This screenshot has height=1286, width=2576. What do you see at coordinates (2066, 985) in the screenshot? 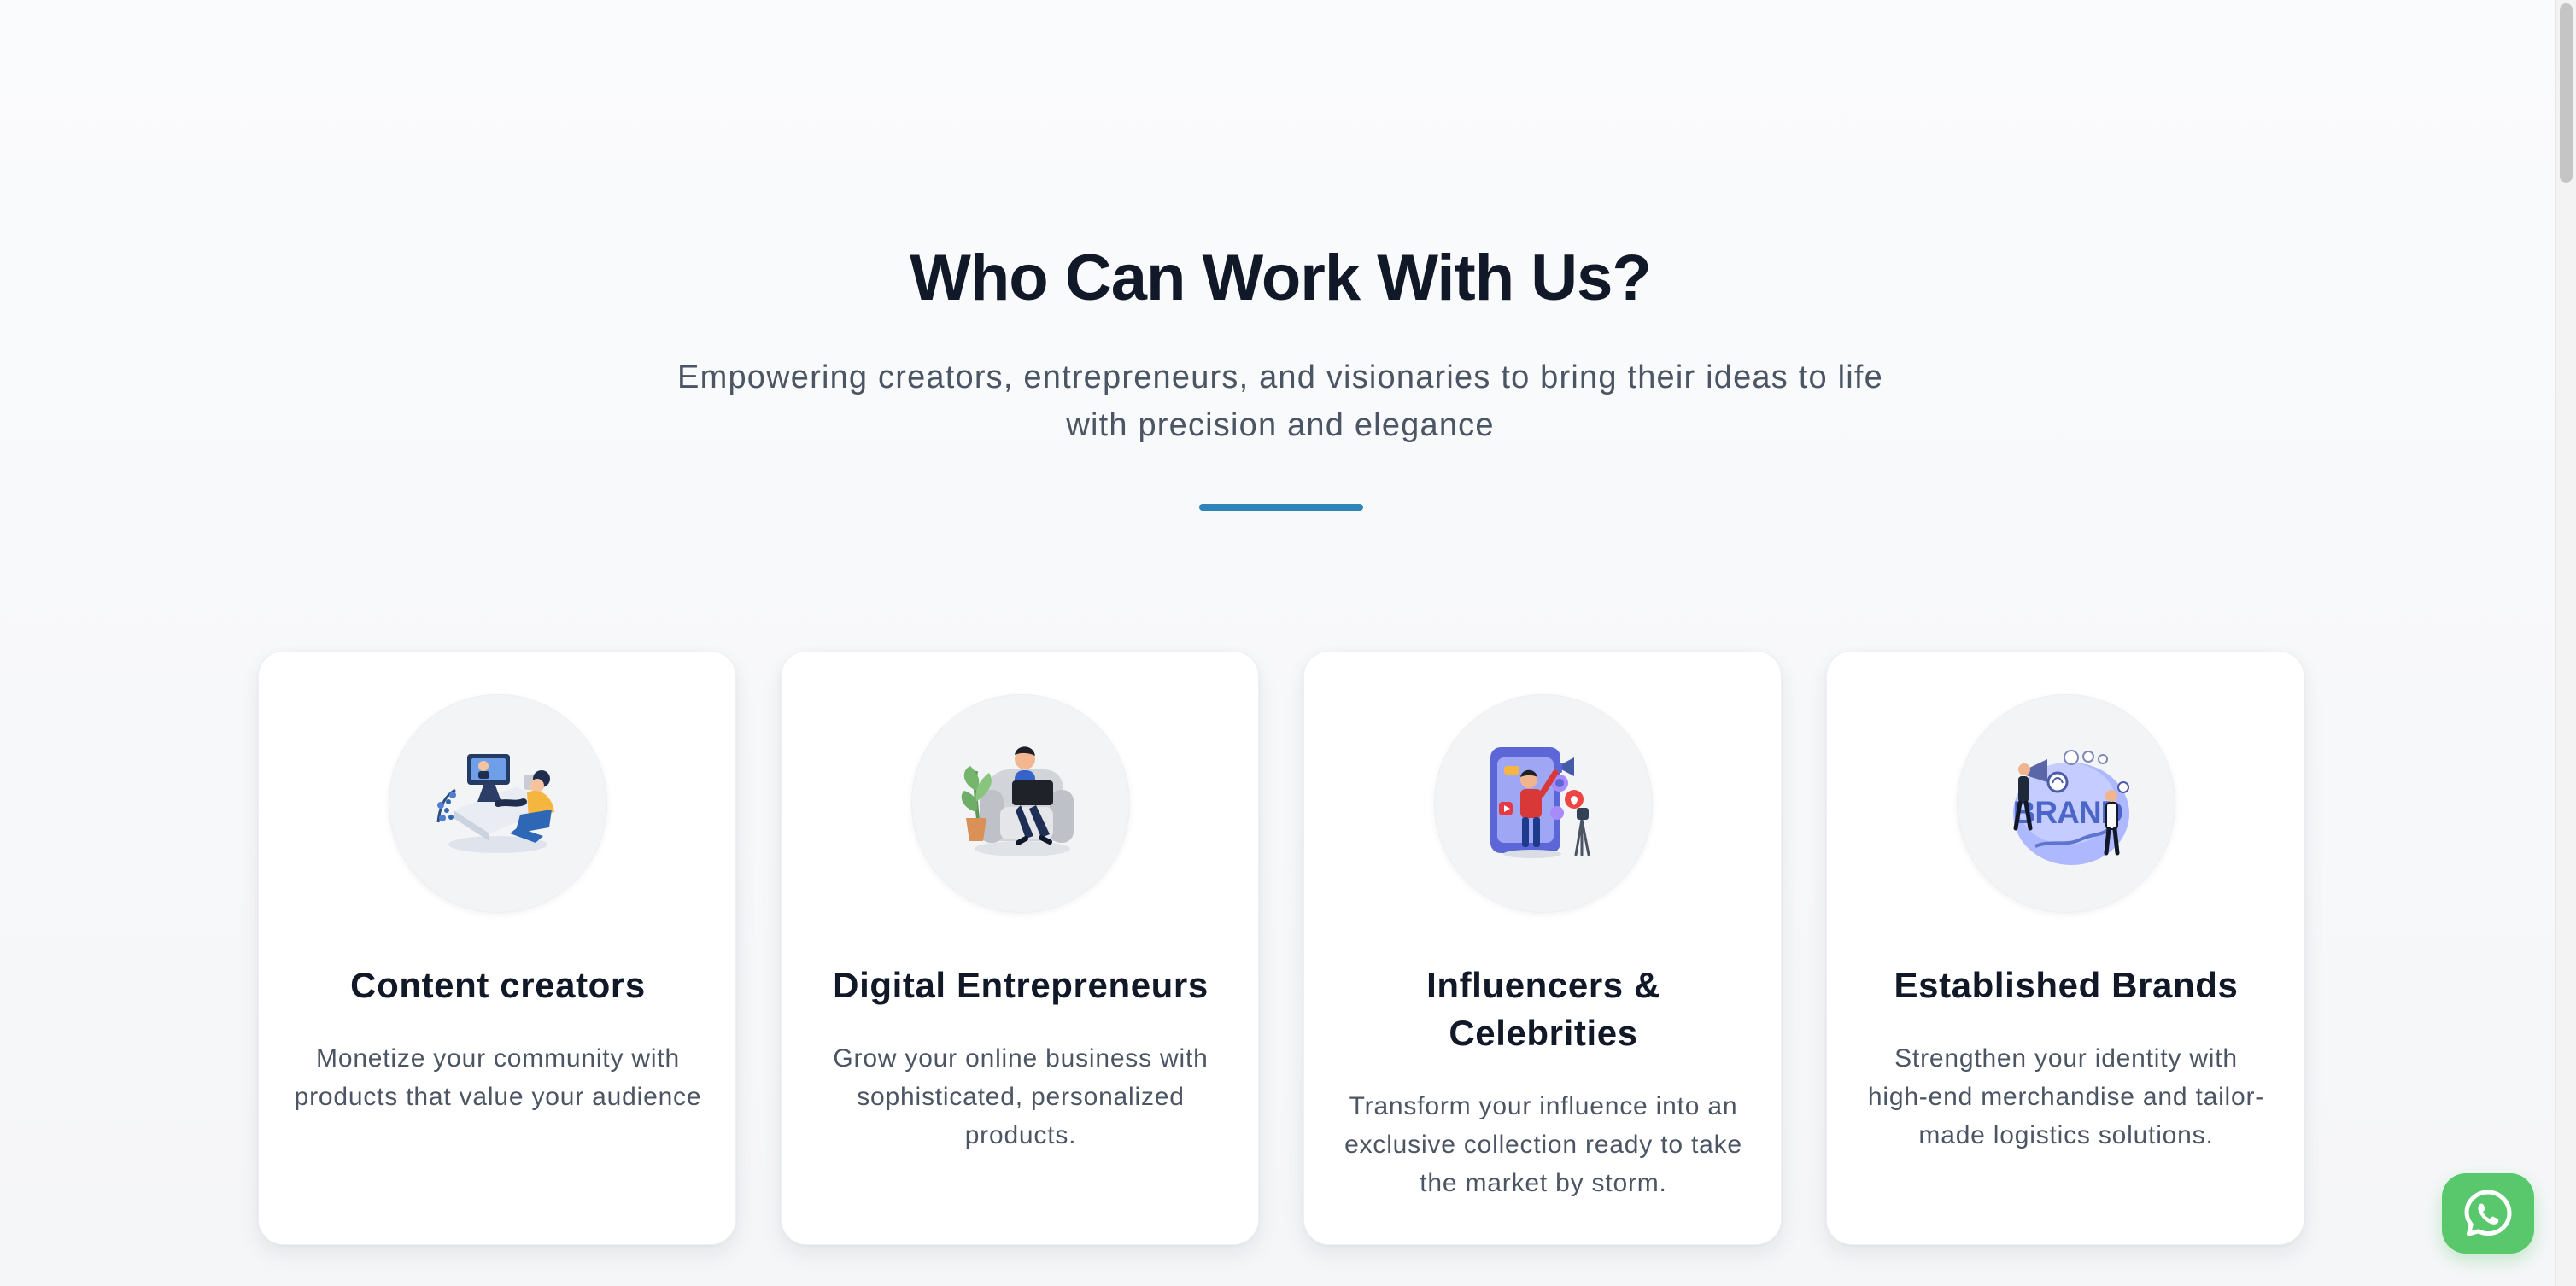
I see `card-title: Established Brands` at bounding box center [2066, 985].